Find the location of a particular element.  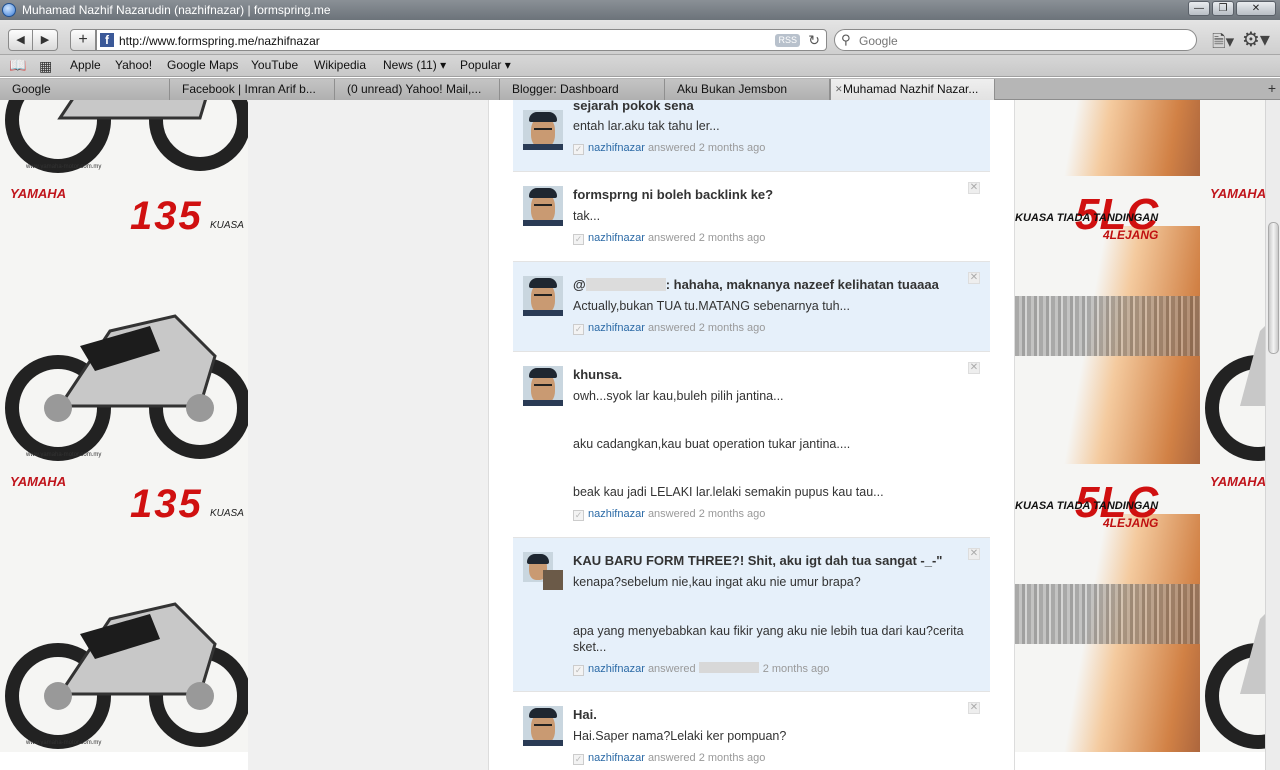

back-button: ◀ is located at coordinates (20, 40).